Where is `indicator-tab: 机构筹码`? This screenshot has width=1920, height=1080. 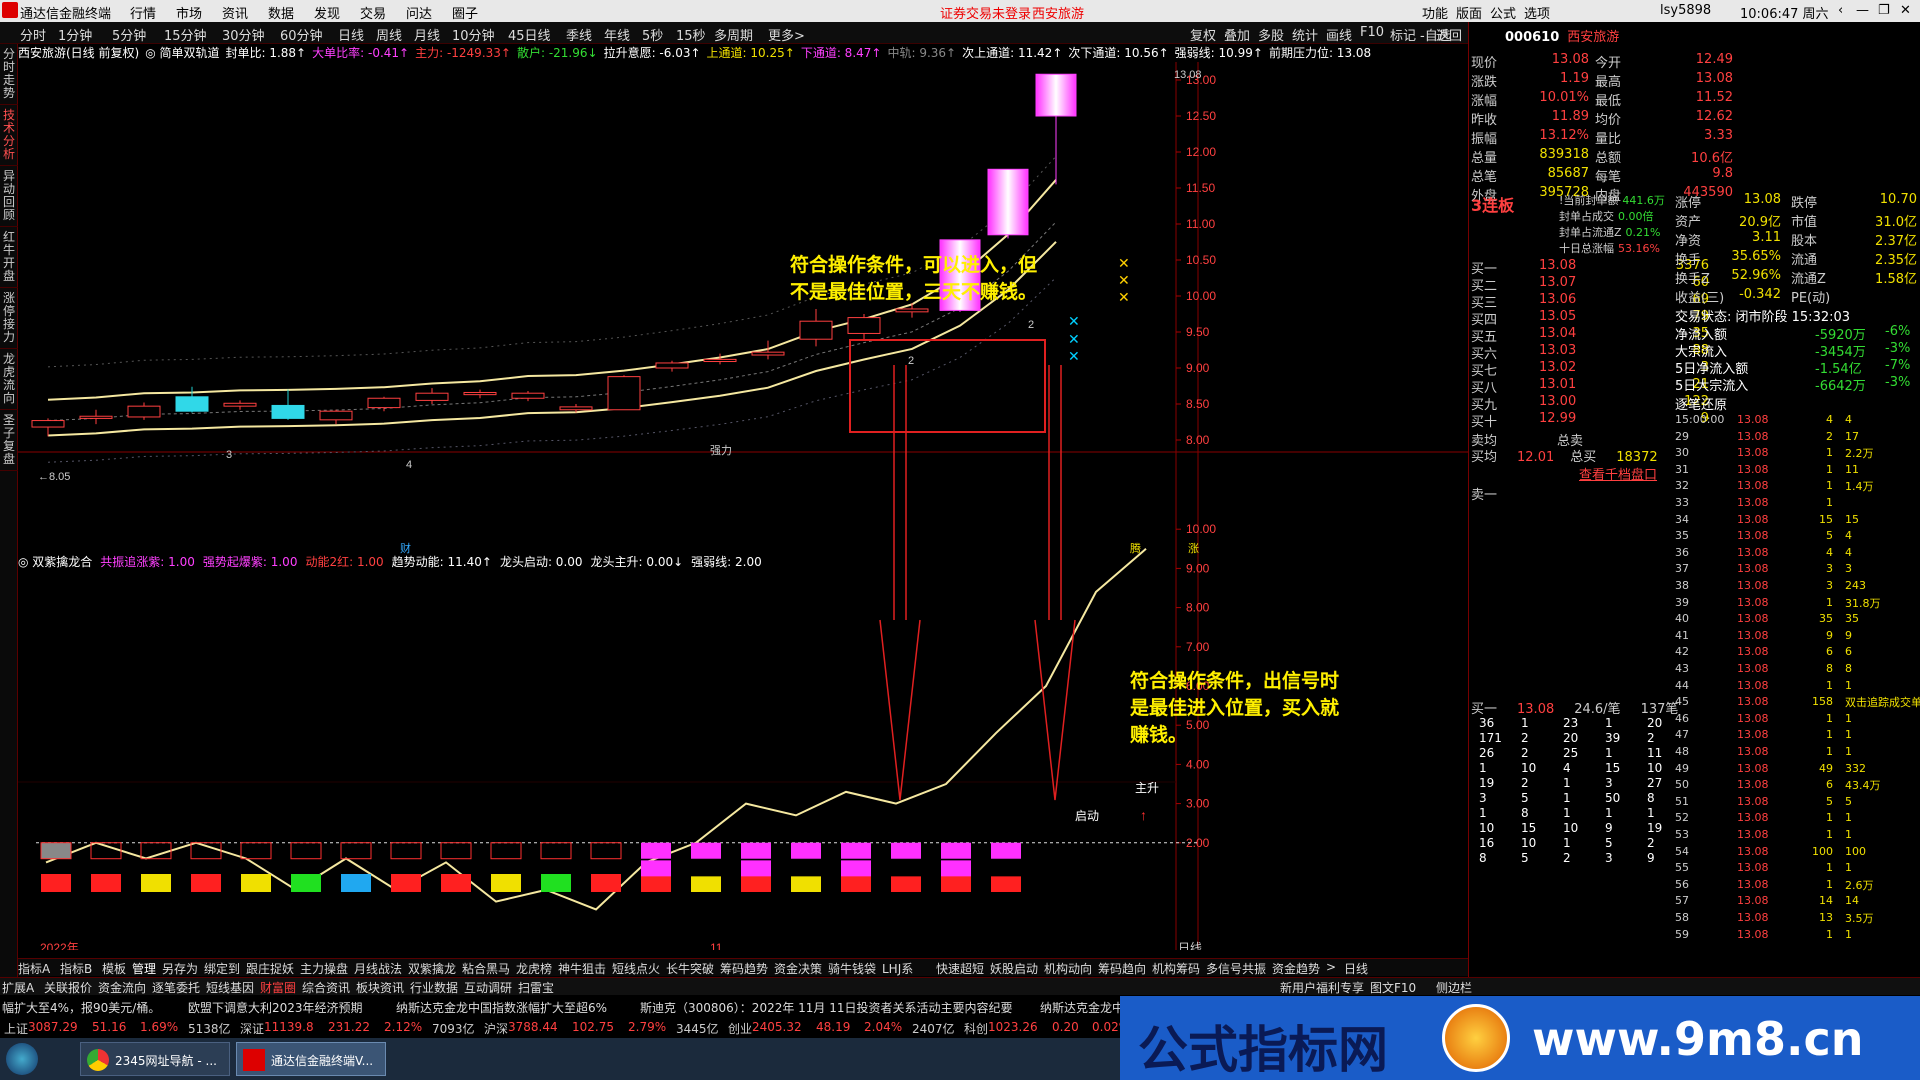
indicator-tab: 机构筹码 is located at coordinates (1176, 968).